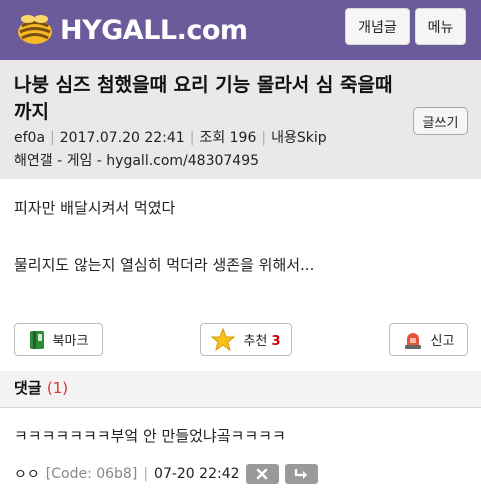  I want to click on content-skip-link: 내용Skip, so click(299, 138).